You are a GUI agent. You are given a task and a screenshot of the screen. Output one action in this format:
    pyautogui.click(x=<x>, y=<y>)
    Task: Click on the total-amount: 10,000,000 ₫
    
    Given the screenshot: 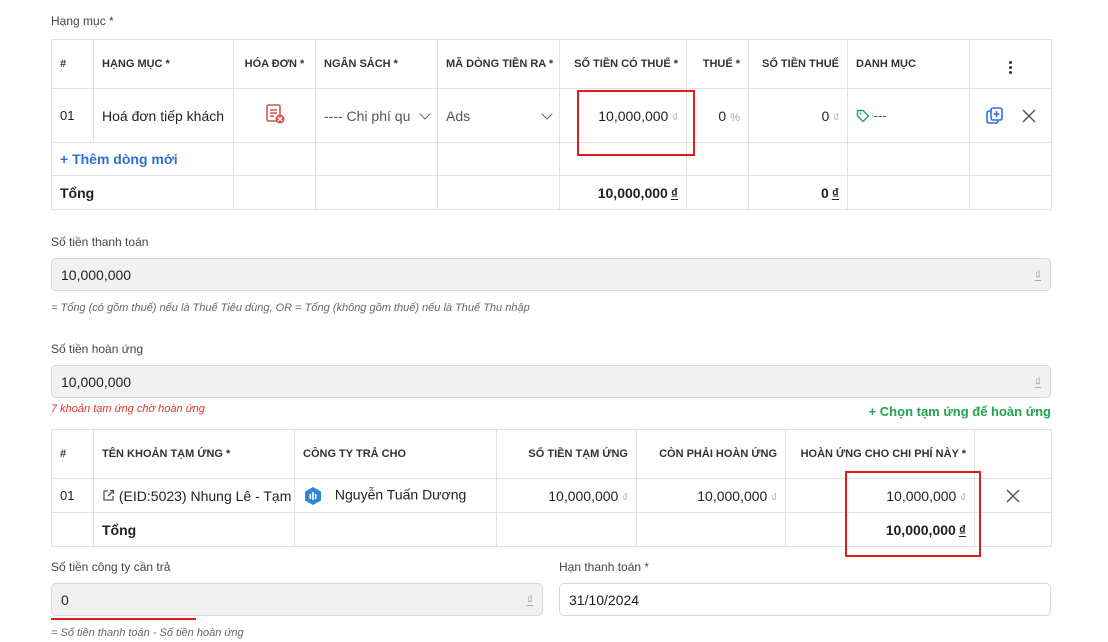 What is the action you would take?
    pyautogui.click(x=623, y=192)
    